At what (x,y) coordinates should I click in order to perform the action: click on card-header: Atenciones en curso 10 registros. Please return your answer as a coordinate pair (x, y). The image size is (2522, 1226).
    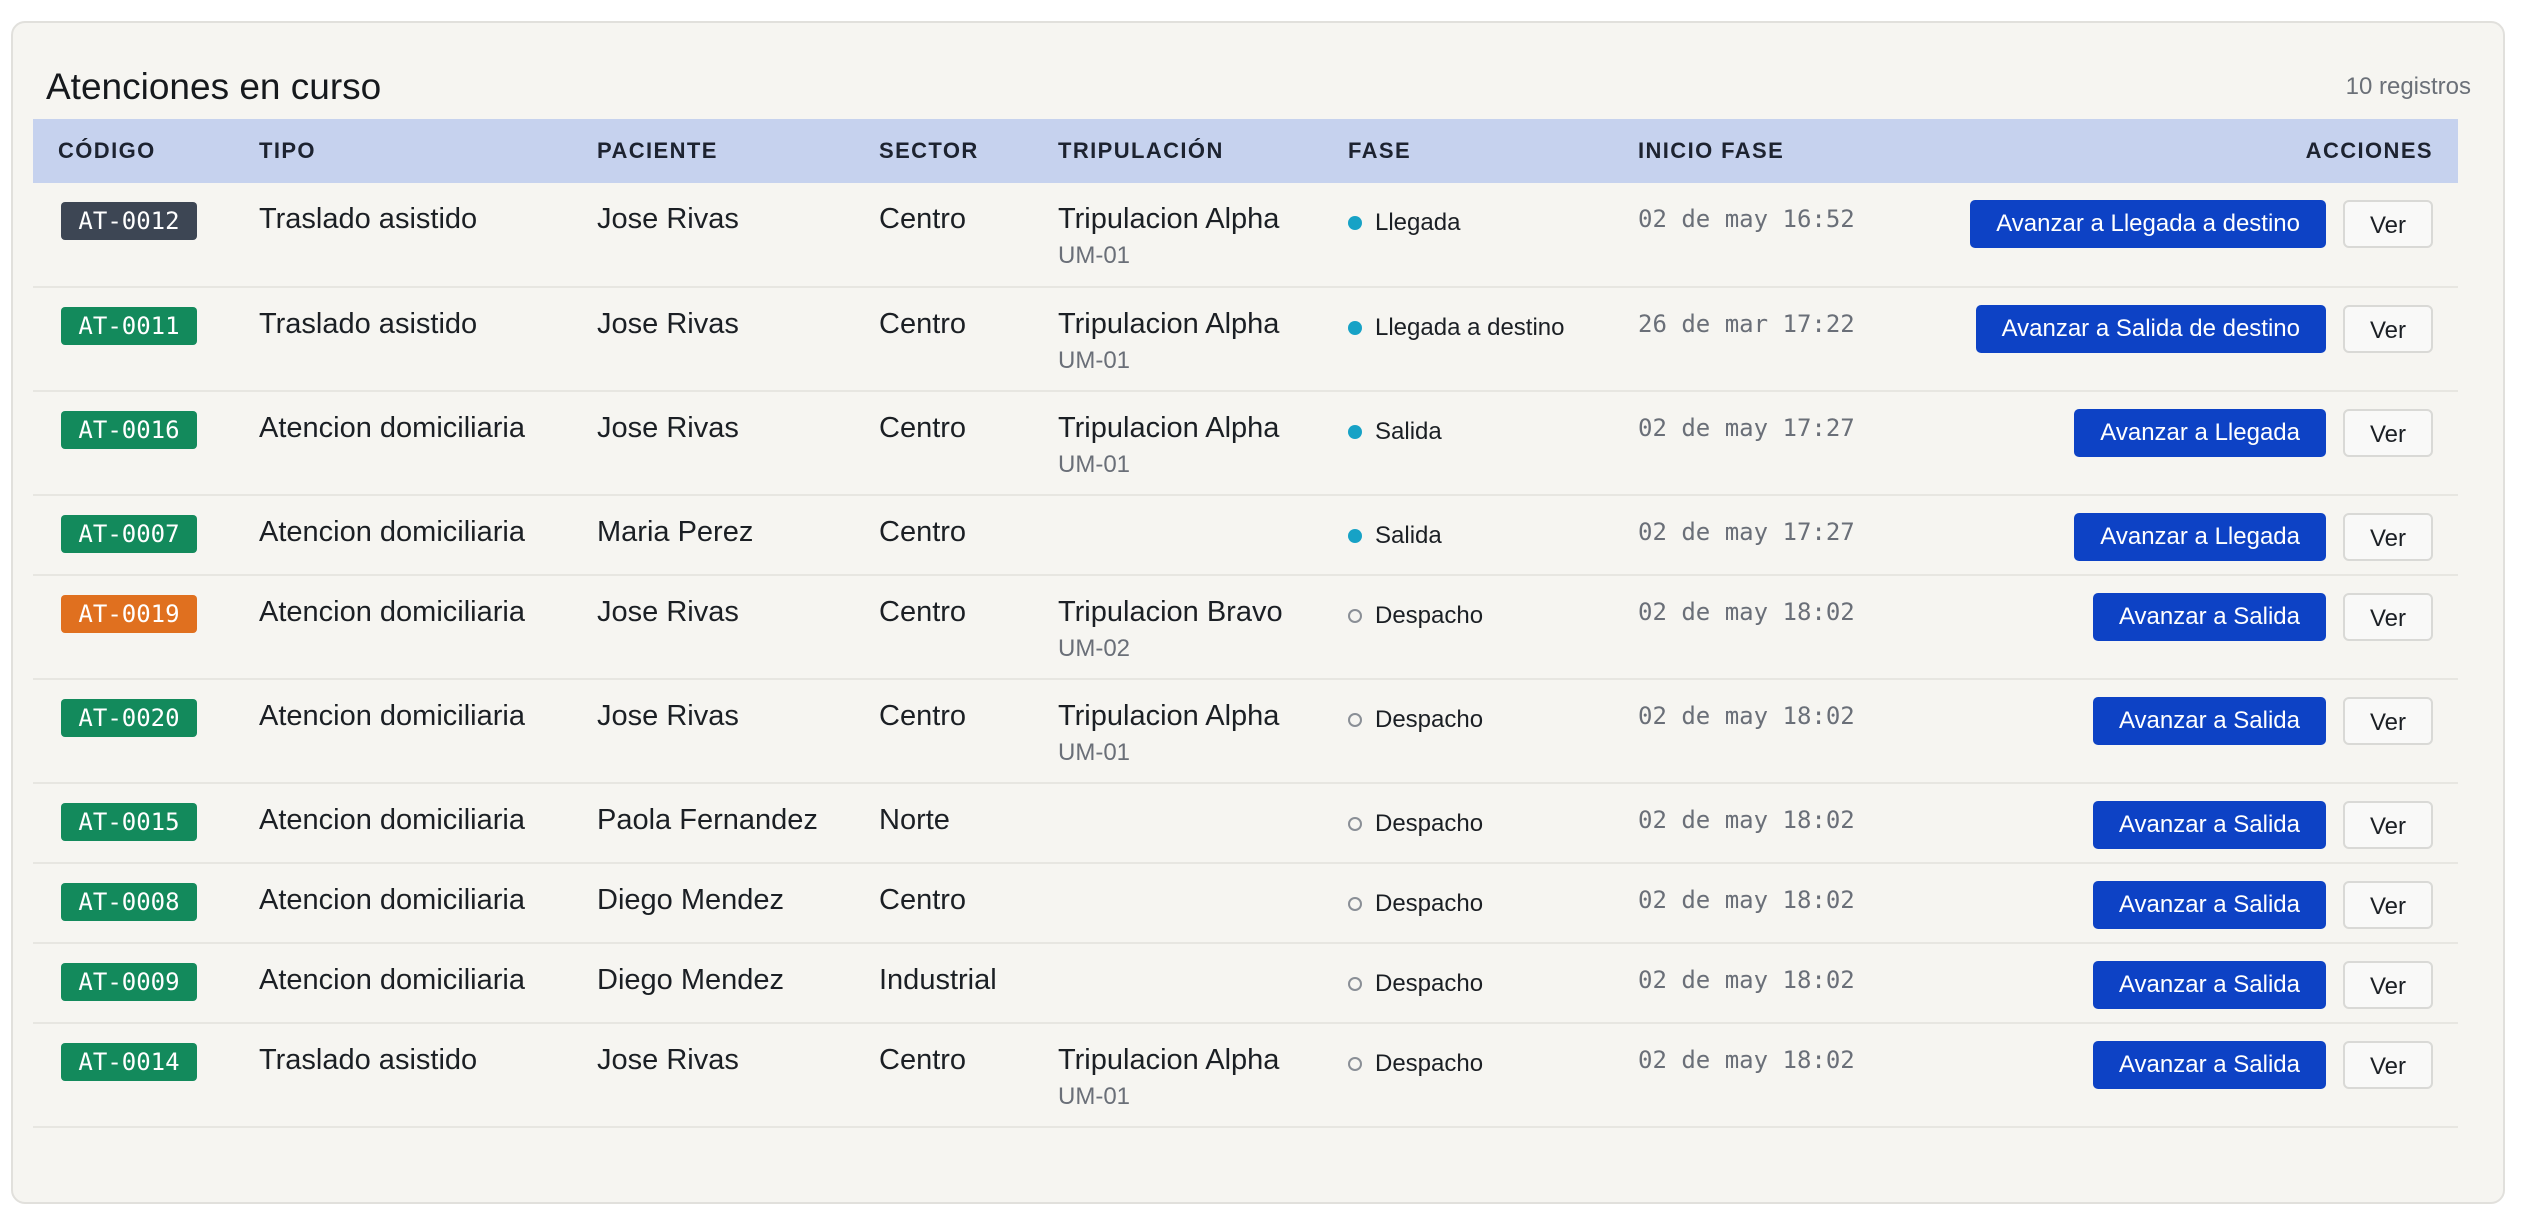
    Looking at the image, I should click on (1258, 87).